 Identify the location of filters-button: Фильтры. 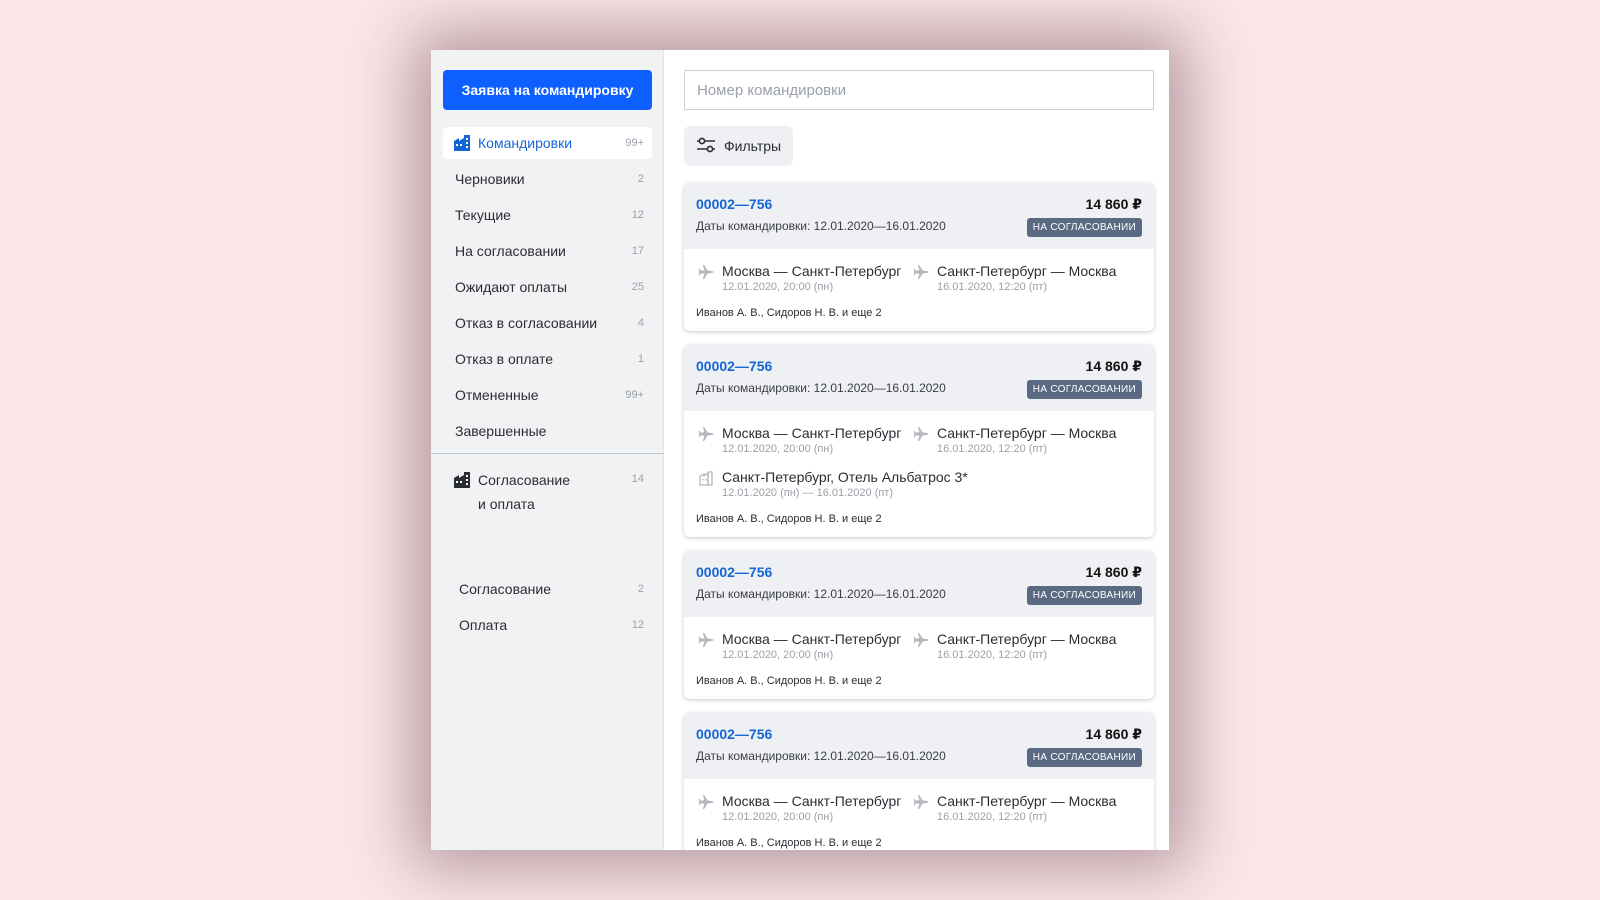
(739, 146).